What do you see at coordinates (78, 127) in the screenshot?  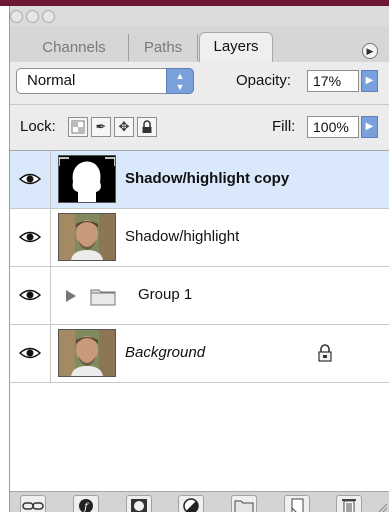 I see `lock-transparent-pixels-icon` at bounding box center [78, 127].